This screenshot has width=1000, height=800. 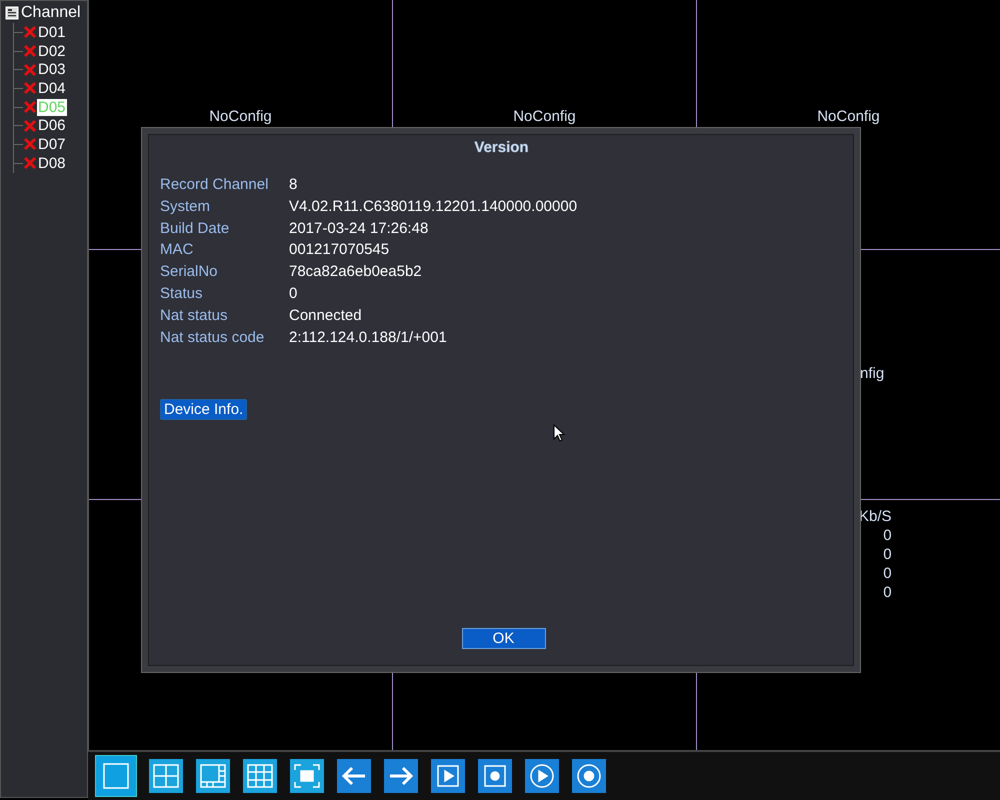 What do you see at coordinates (213, 338) in the screenshot?
I see `info-label: Nat status code` at bounding box center [213, 338].